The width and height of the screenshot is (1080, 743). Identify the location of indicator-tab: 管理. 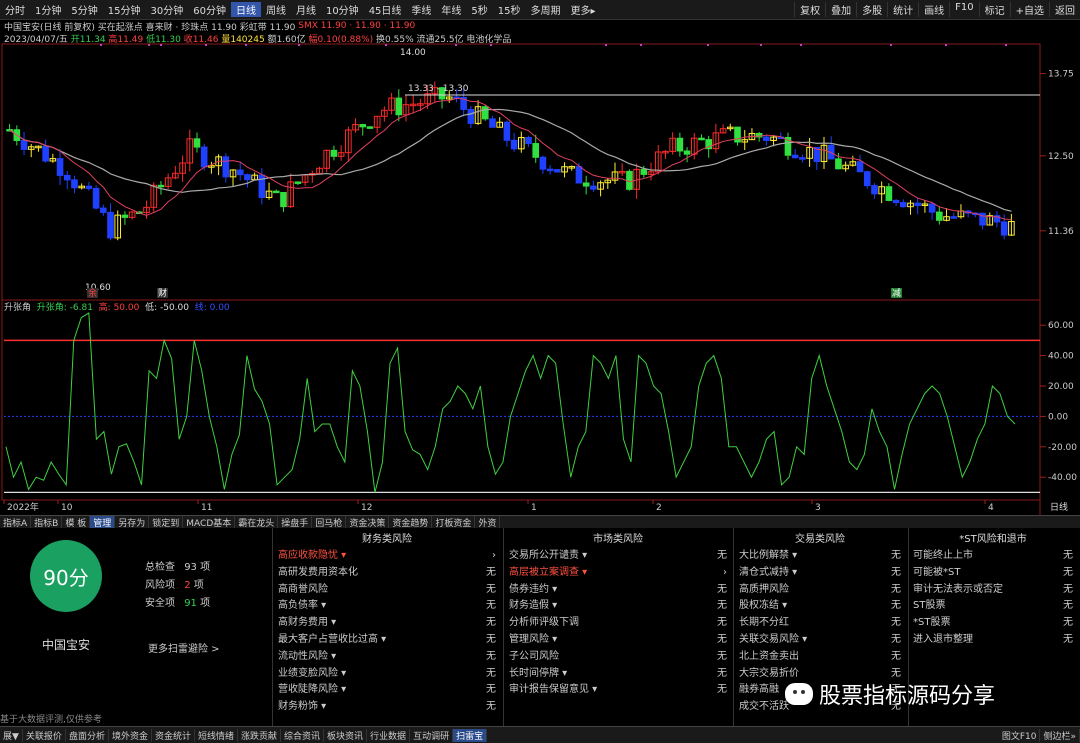
(103, 522).